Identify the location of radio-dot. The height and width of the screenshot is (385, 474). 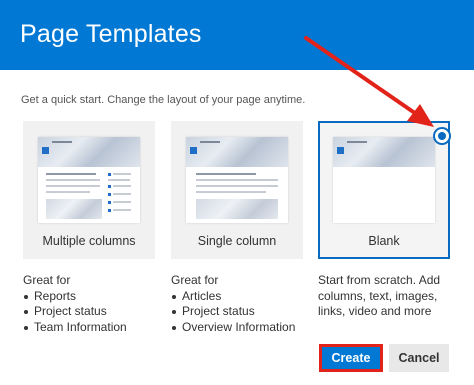
(442, 136).